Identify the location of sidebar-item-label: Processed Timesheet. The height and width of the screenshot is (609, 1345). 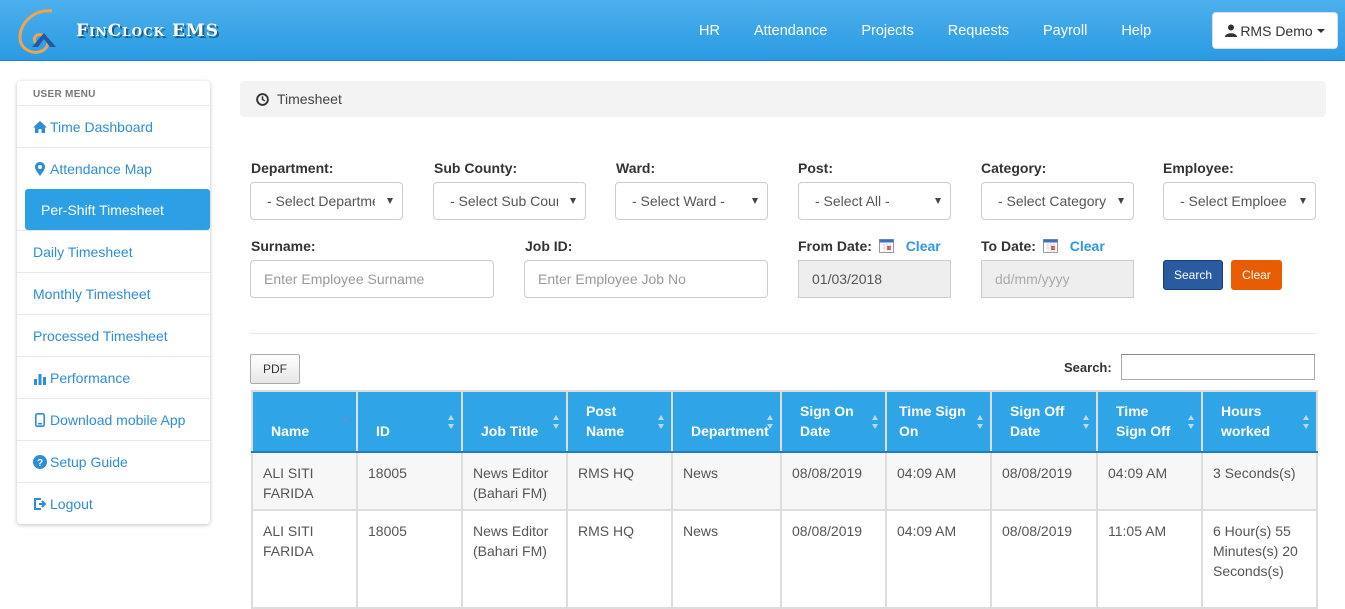
(100, 335).